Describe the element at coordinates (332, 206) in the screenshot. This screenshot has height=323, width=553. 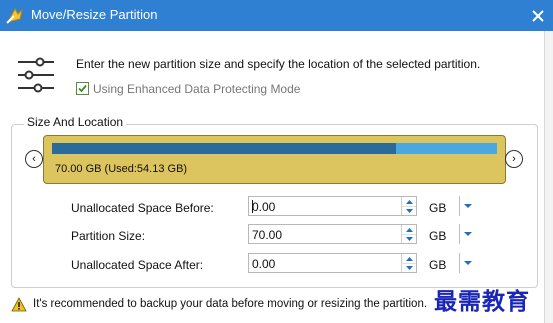
I see `unallocated-before-input: 0.00` at that location.